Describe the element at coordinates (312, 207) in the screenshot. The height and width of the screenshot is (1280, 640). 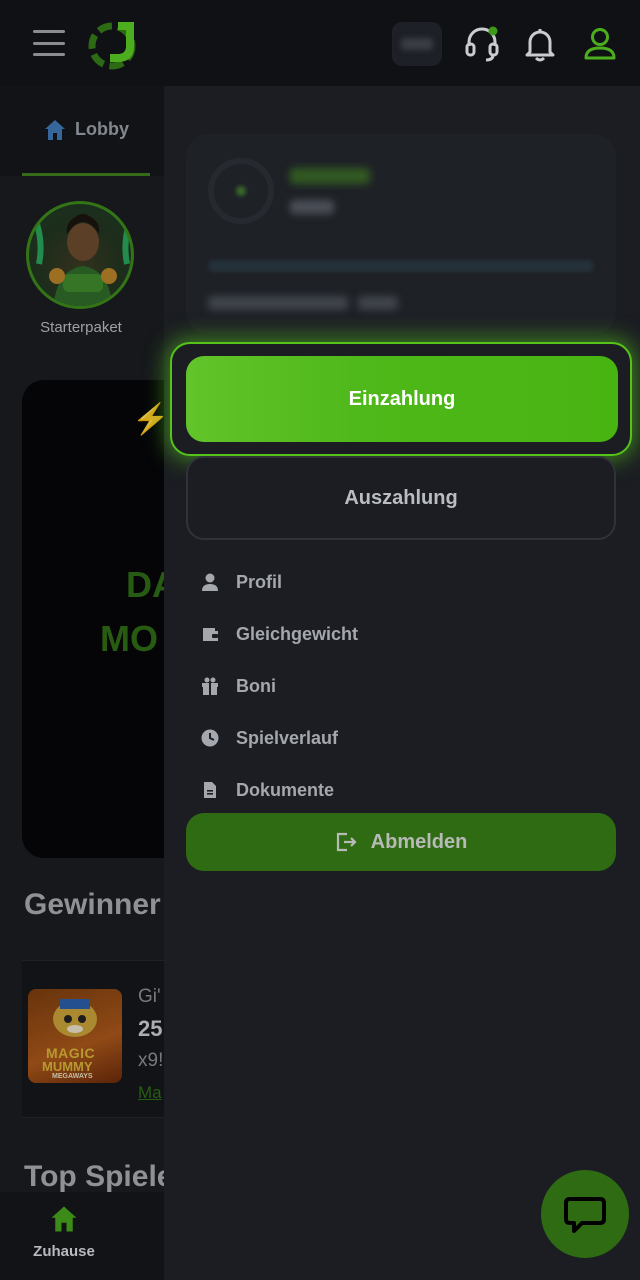
I see `level-points-blurred` at that location.